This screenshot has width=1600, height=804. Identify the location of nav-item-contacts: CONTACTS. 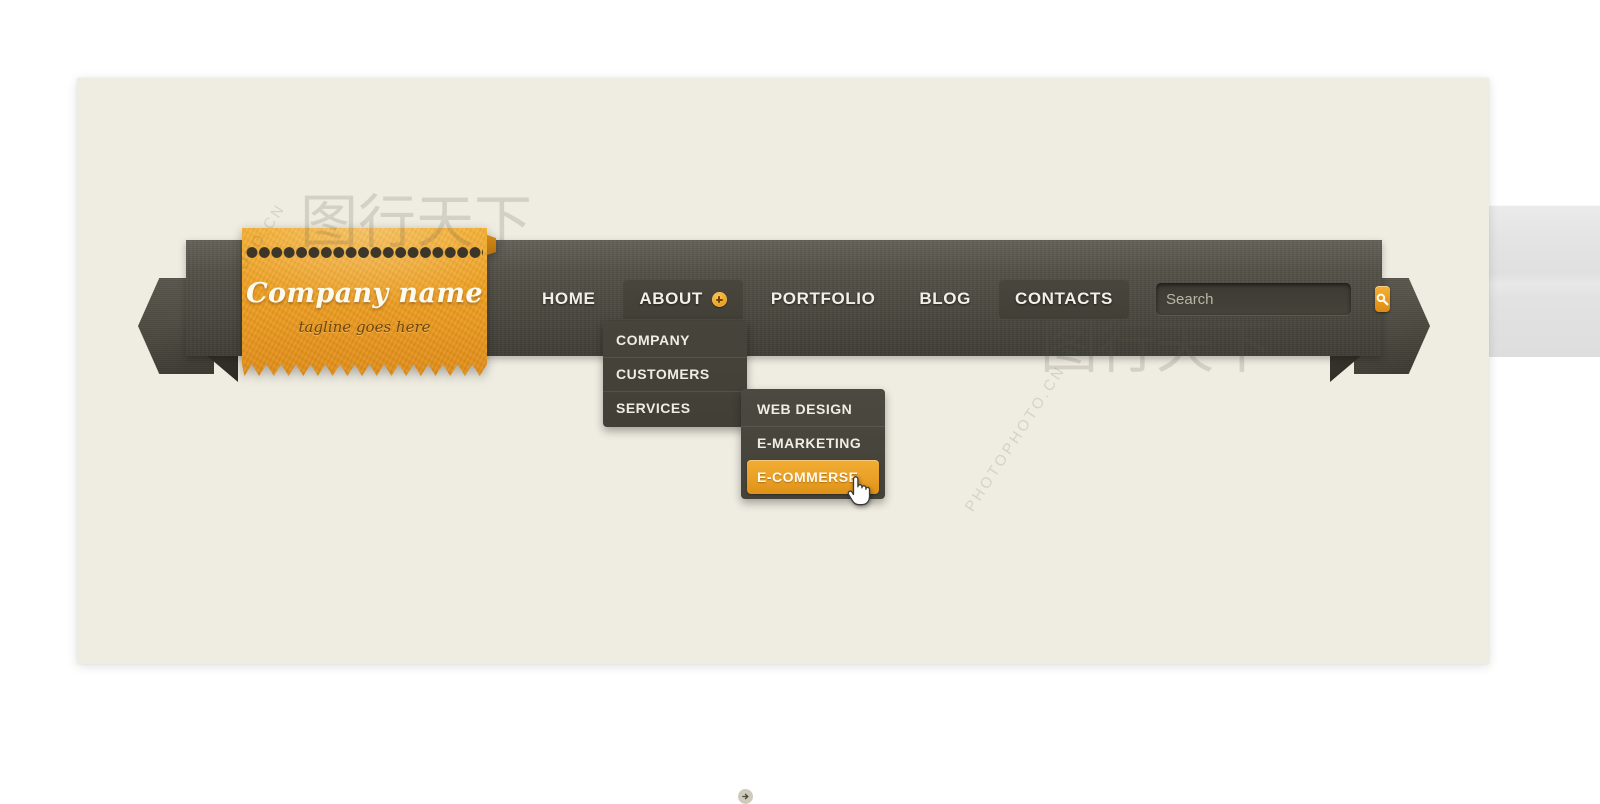
(1063, 299).